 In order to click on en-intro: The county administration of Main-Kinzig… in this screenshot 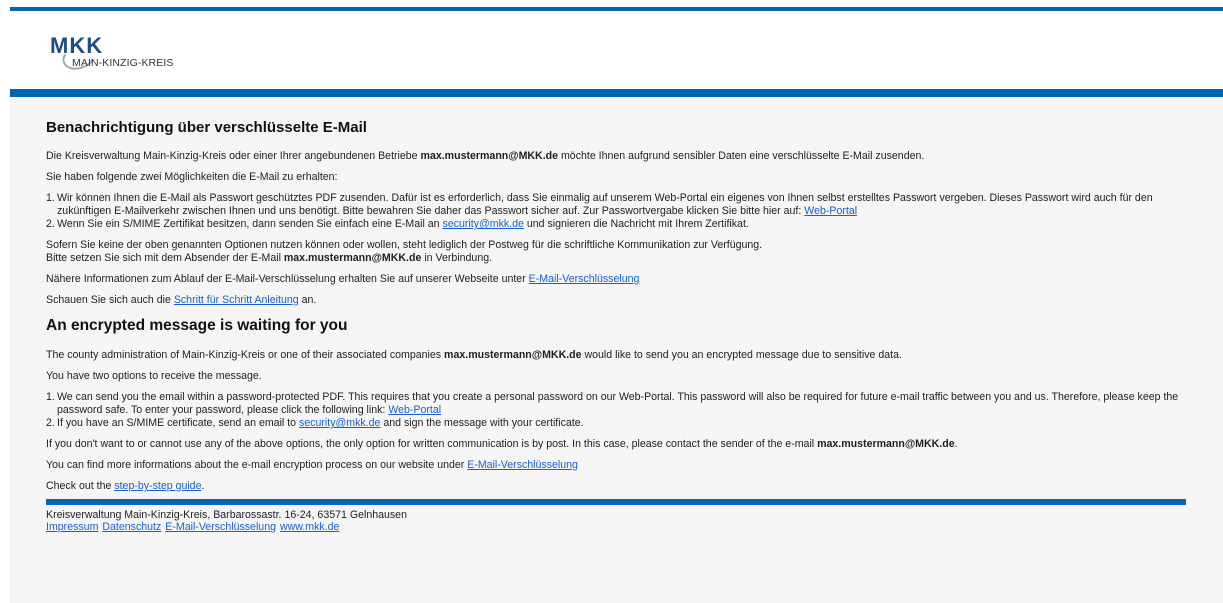, I will do `click(474, 355)`.